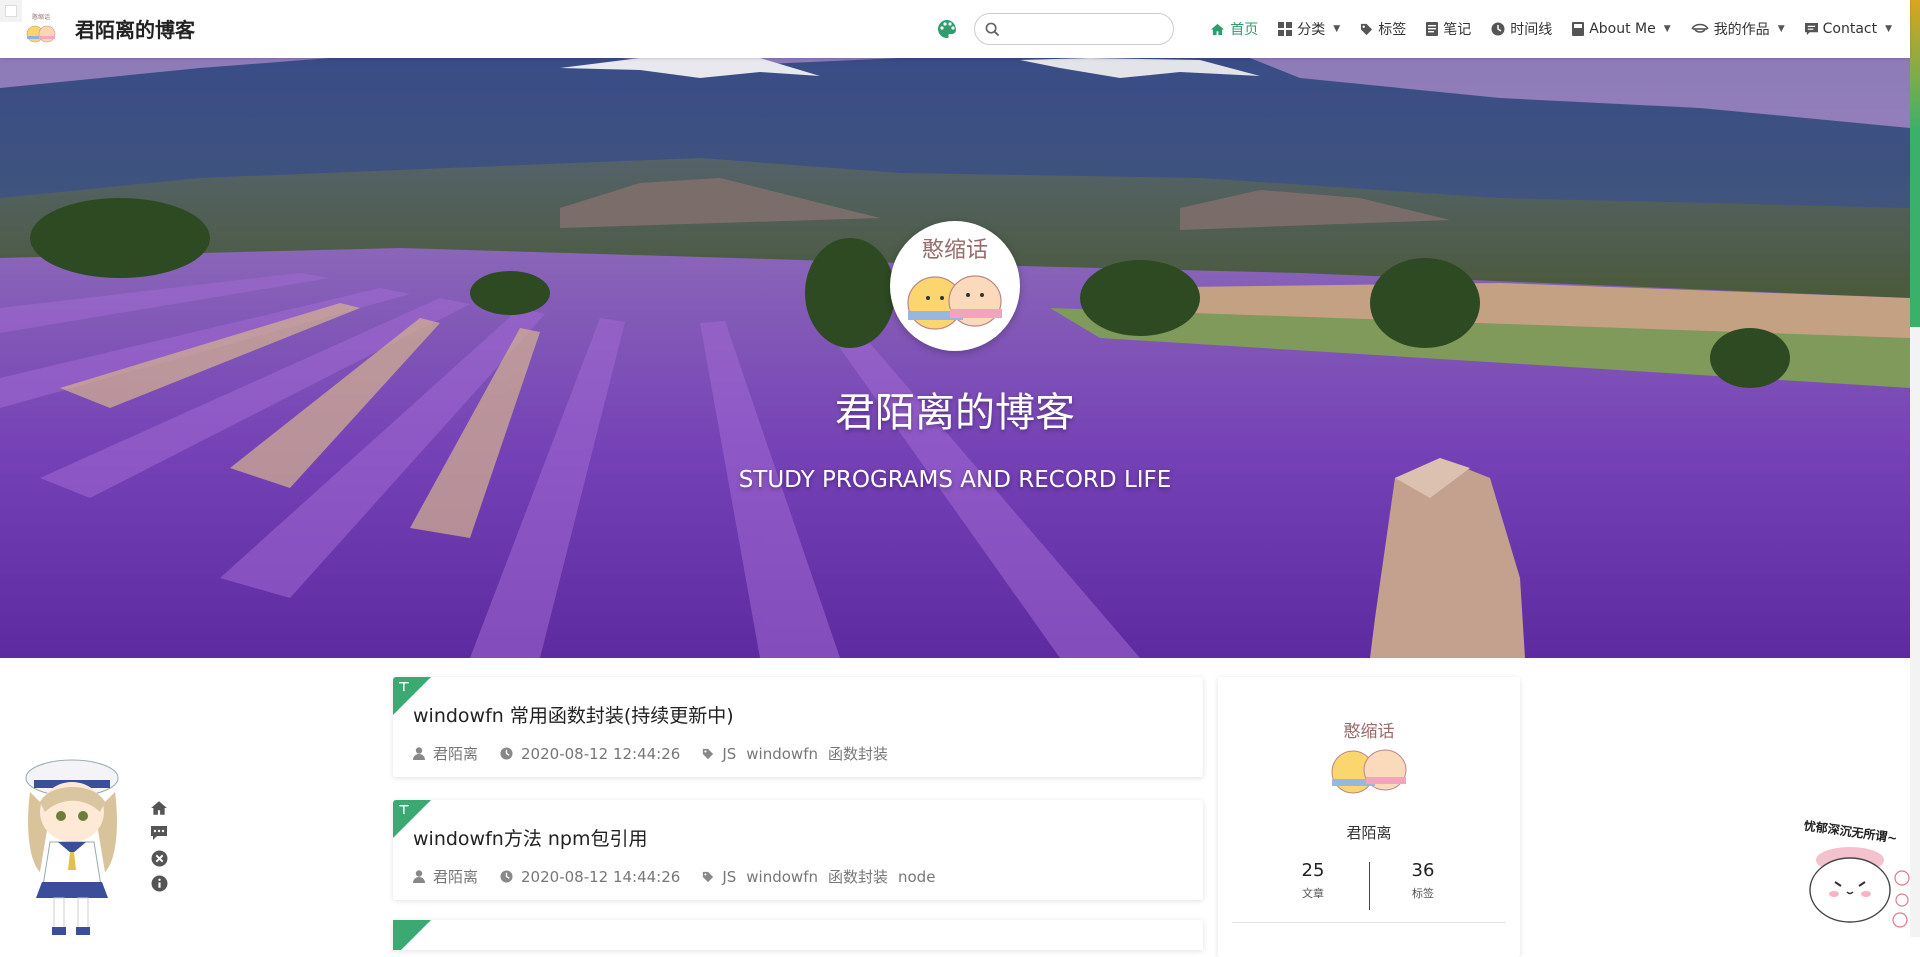 The image size is (1920, 957). What do you see at coordinates (1850, 833) in the screenshot?
I see `sticker-text: 忧郁深沉无所谓~` at bounding box center [1850, 833].